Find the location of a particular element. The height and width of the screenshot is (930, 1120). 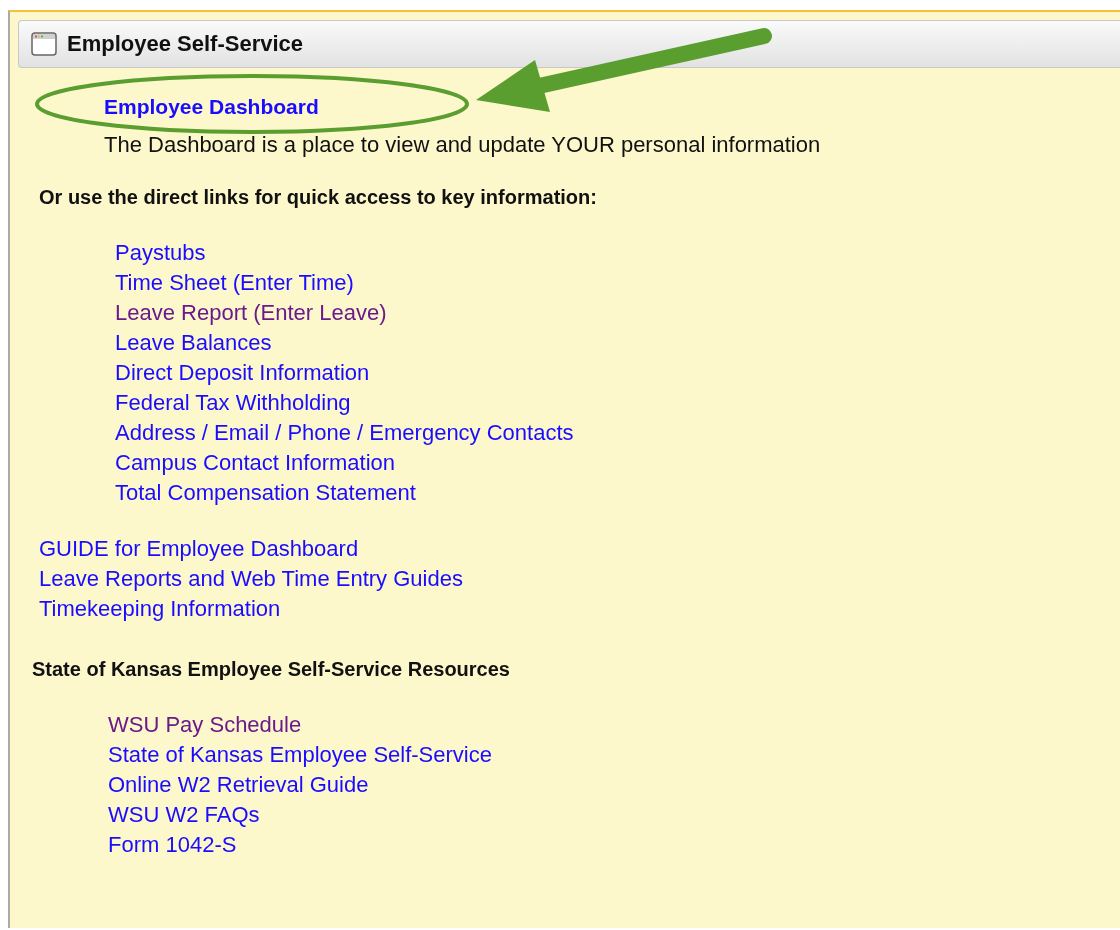

link: Form 1042-S is located at coordinates (172, 845).